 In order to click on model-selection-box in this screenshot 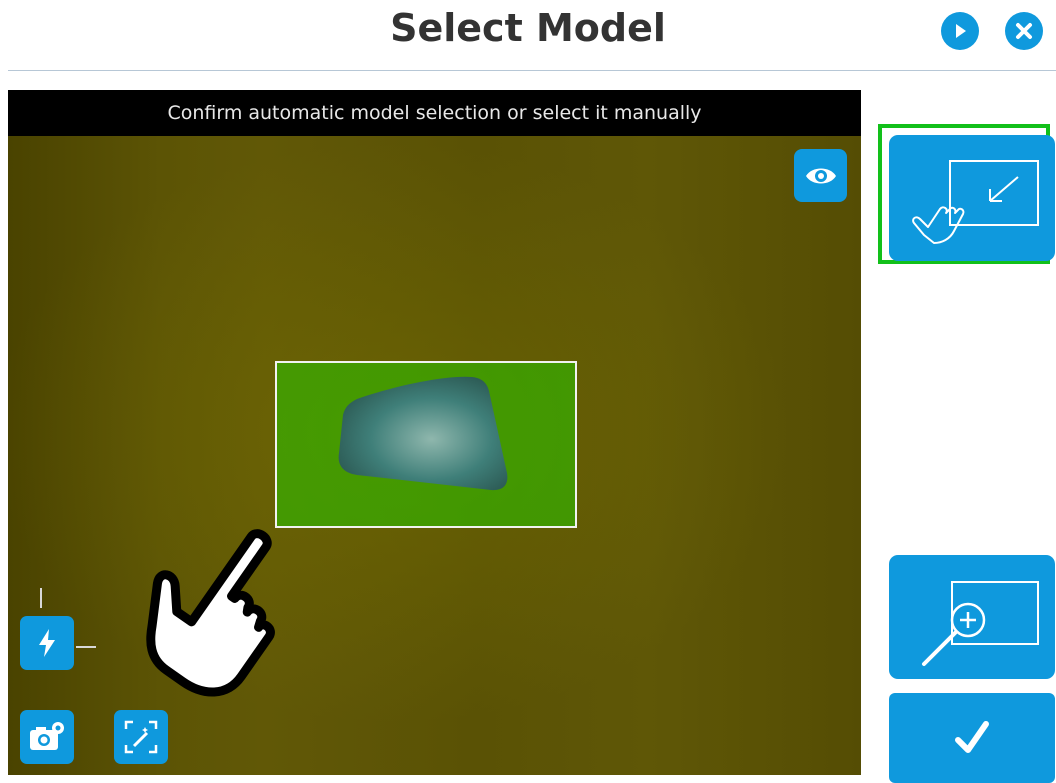, I will do `click(426, 444)`.